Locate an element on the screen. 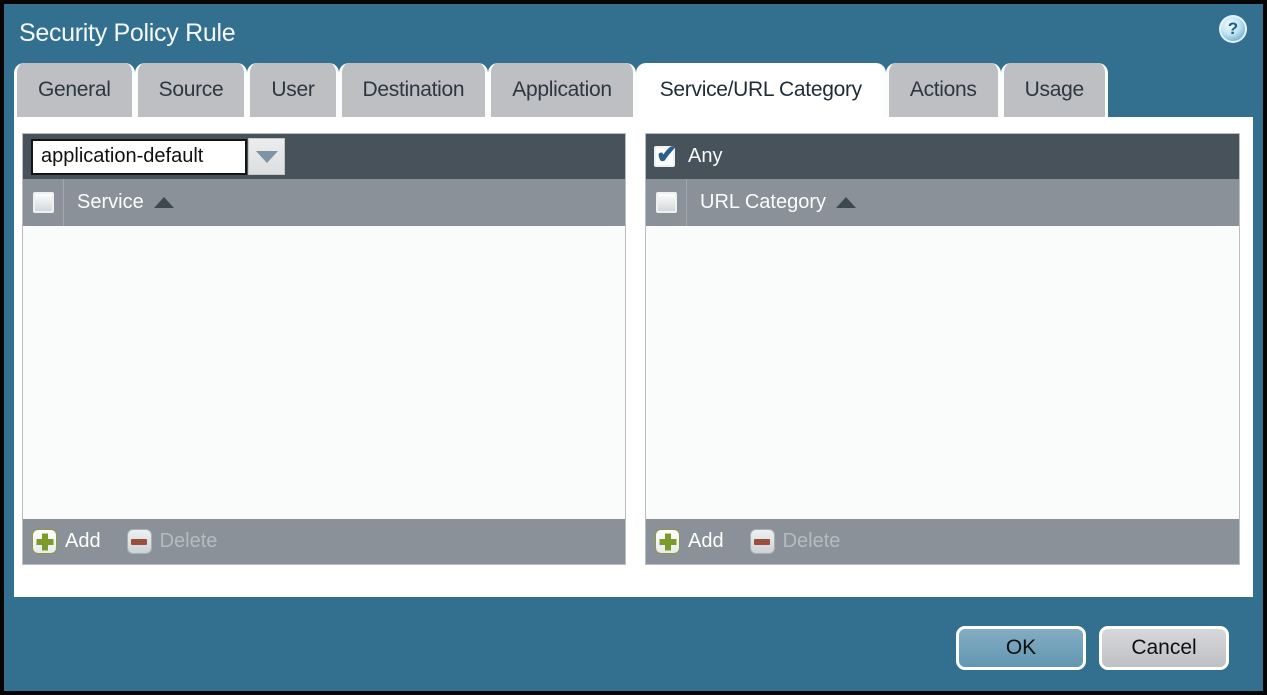 This screenshot has height=695, width=1267. url-category-delete-button: Delete is located at coordinates (795, 541).